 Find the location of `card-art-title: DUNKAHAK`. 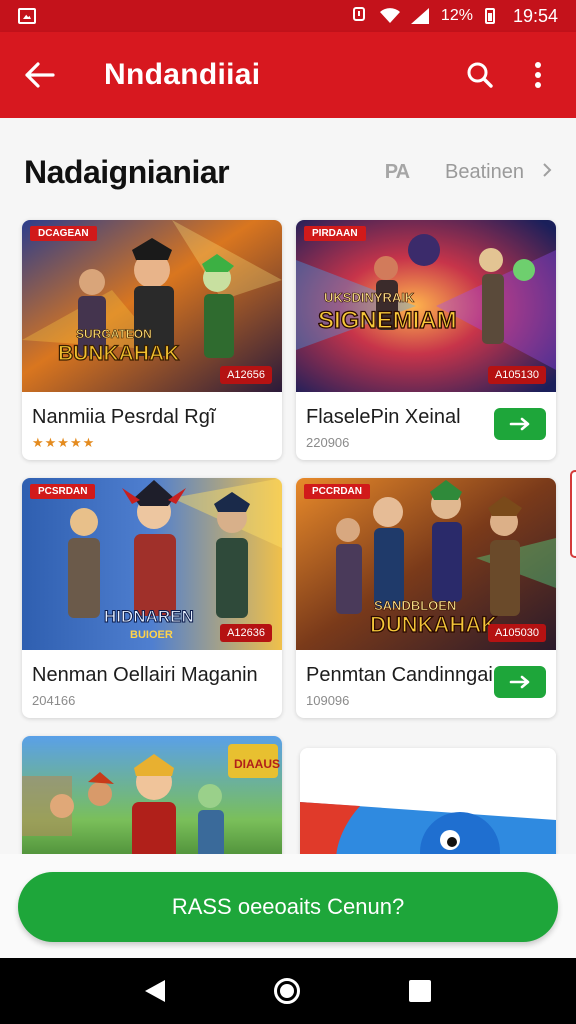

card-art-title: DUNKAHAK is located at coordinates (433, 624).